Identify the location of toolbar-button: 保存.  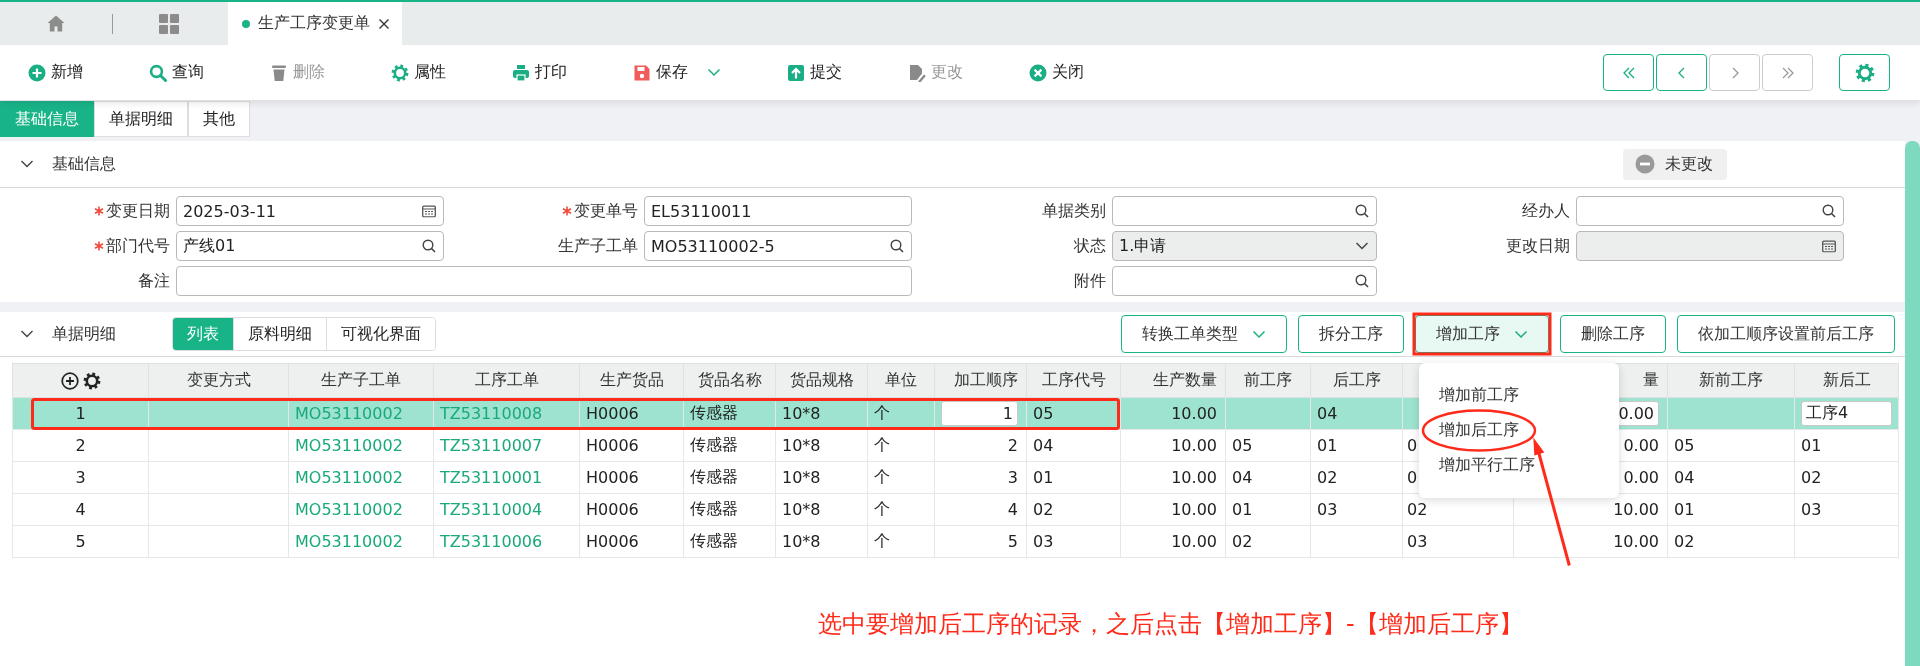
(677, 72).